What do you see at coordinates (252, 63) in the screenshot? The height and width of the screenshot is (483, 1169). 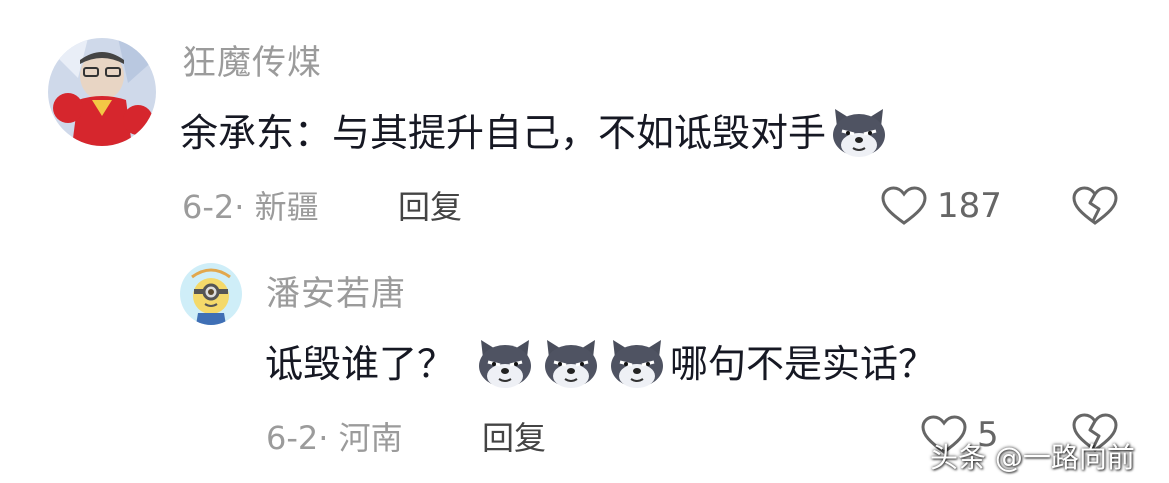 I see `username: 狂魔传煤` at bounding box center [252, 63].